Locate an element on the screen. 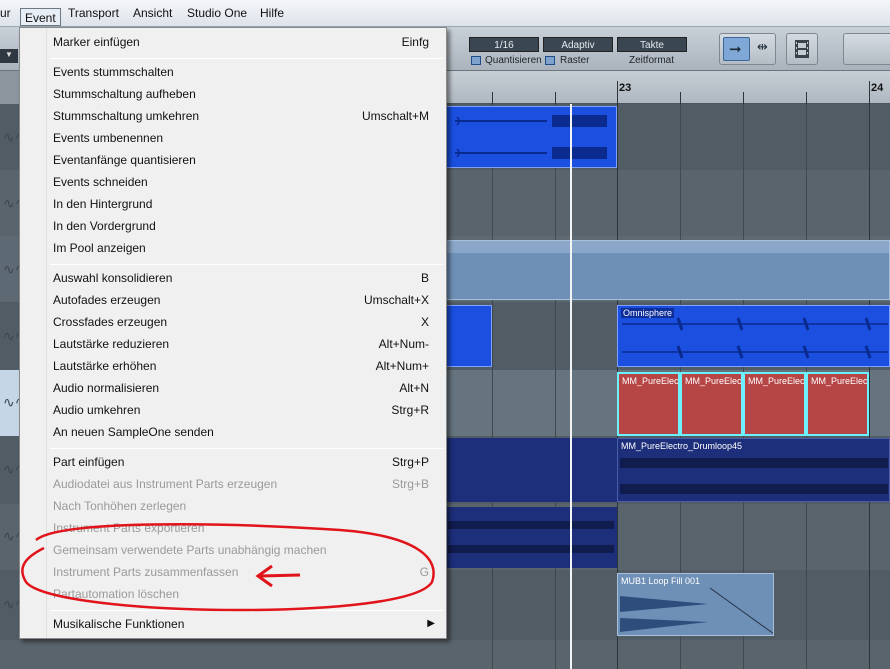  annotation-ellipse is located at coordinates (228, 567).